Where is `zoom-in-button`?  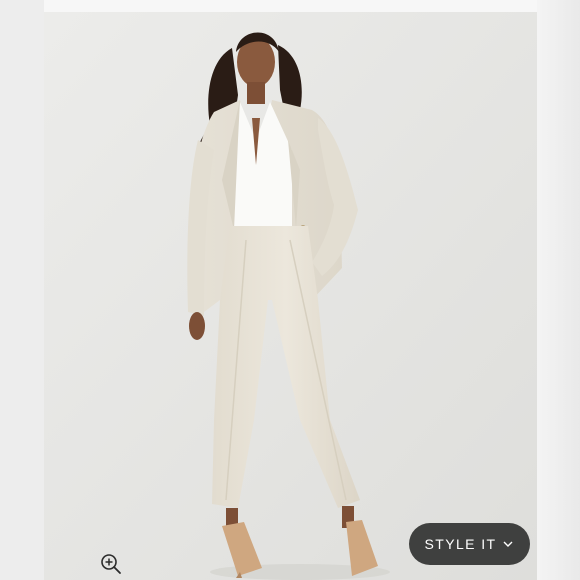
zoom-in-button is located at coordinates (111, 564).